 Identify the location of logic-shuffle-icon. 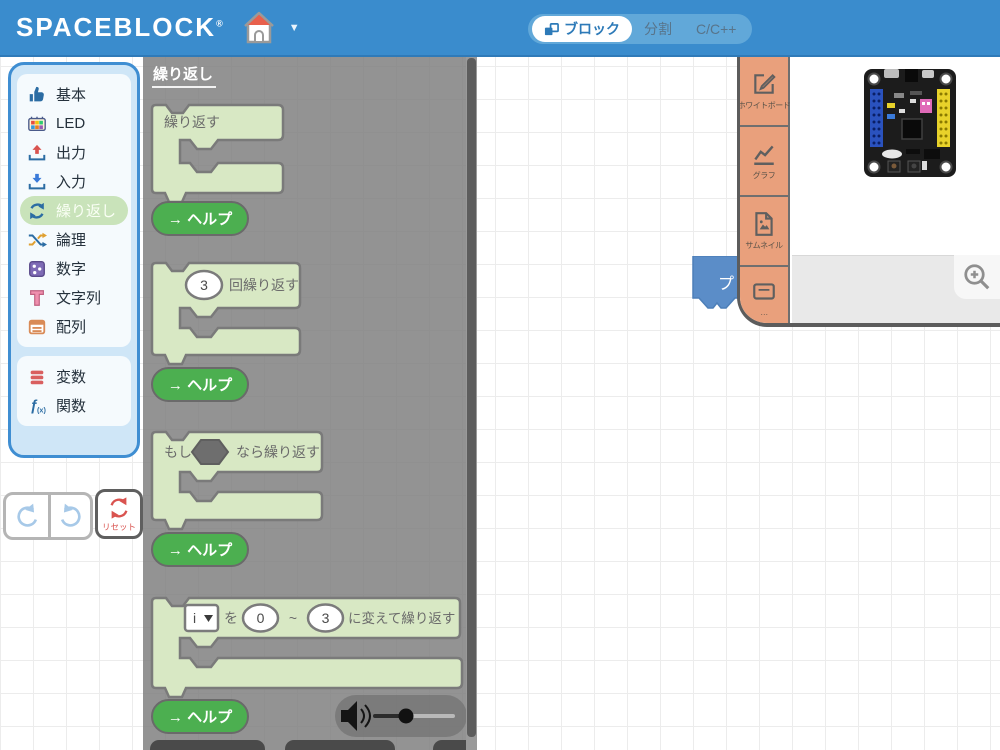
(37, 239).